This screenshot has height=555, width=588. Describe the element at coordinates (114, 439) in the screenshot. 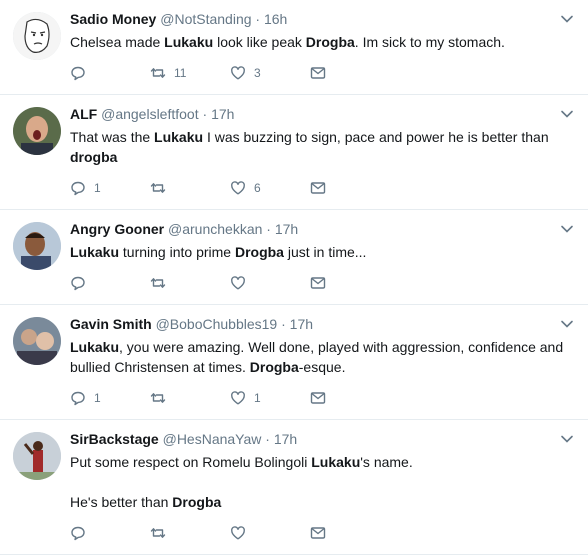

I see `display-name: SirBackstage` at that location.